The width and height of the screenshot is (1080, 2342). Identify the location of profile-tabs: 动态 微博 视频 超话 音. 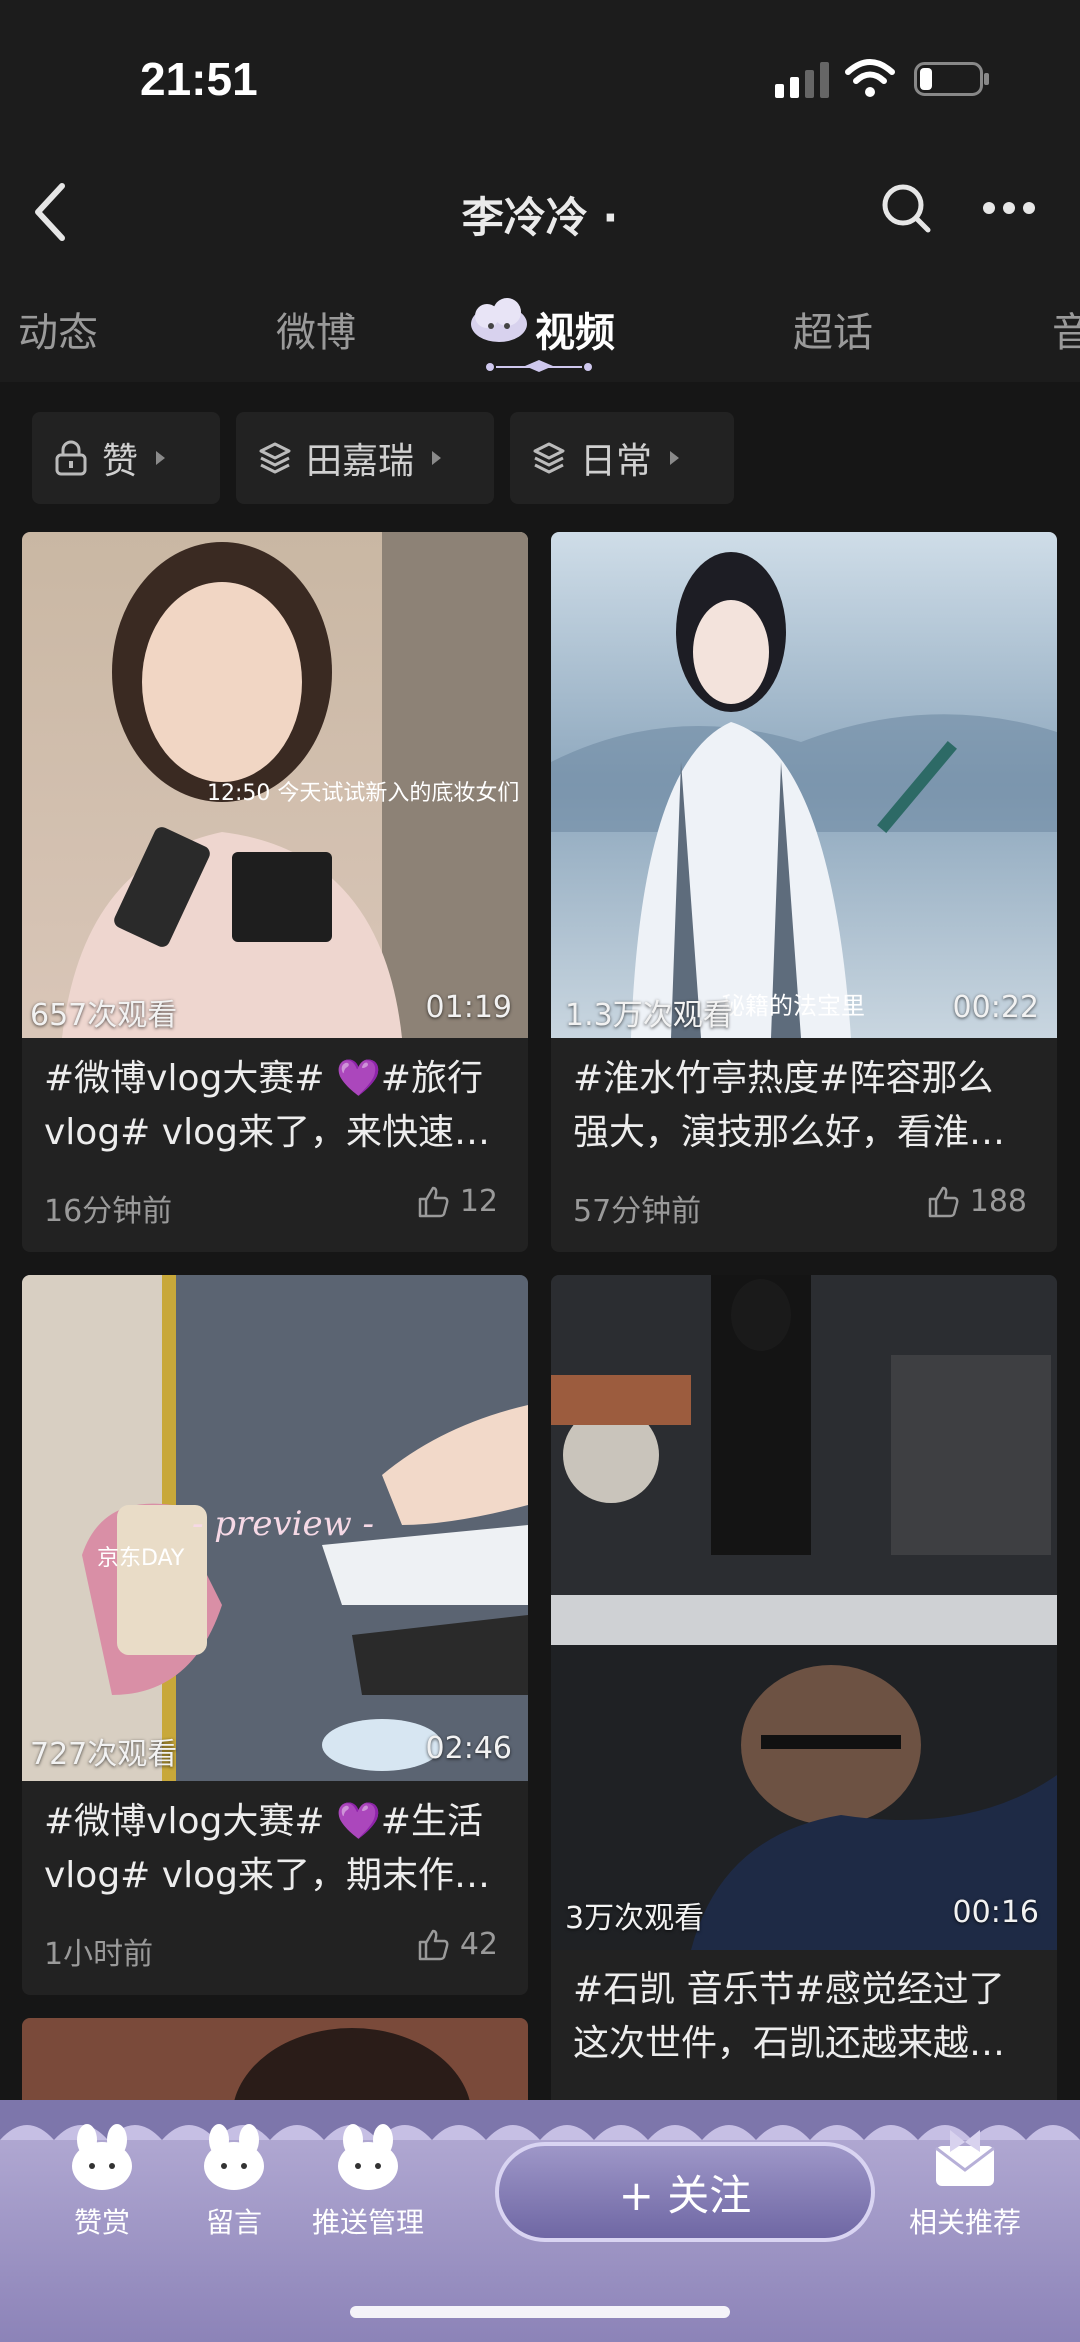
(540, 326).